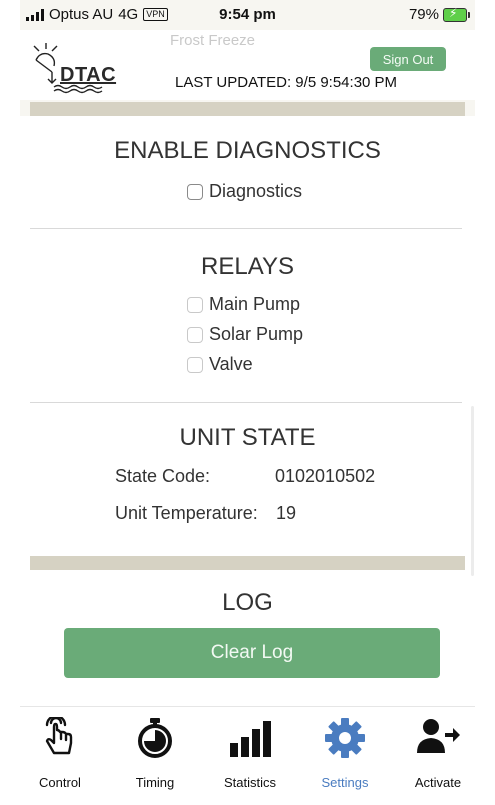 This screenshot has width=495, height=805. I want to click on left-frame, so click(10, 402).